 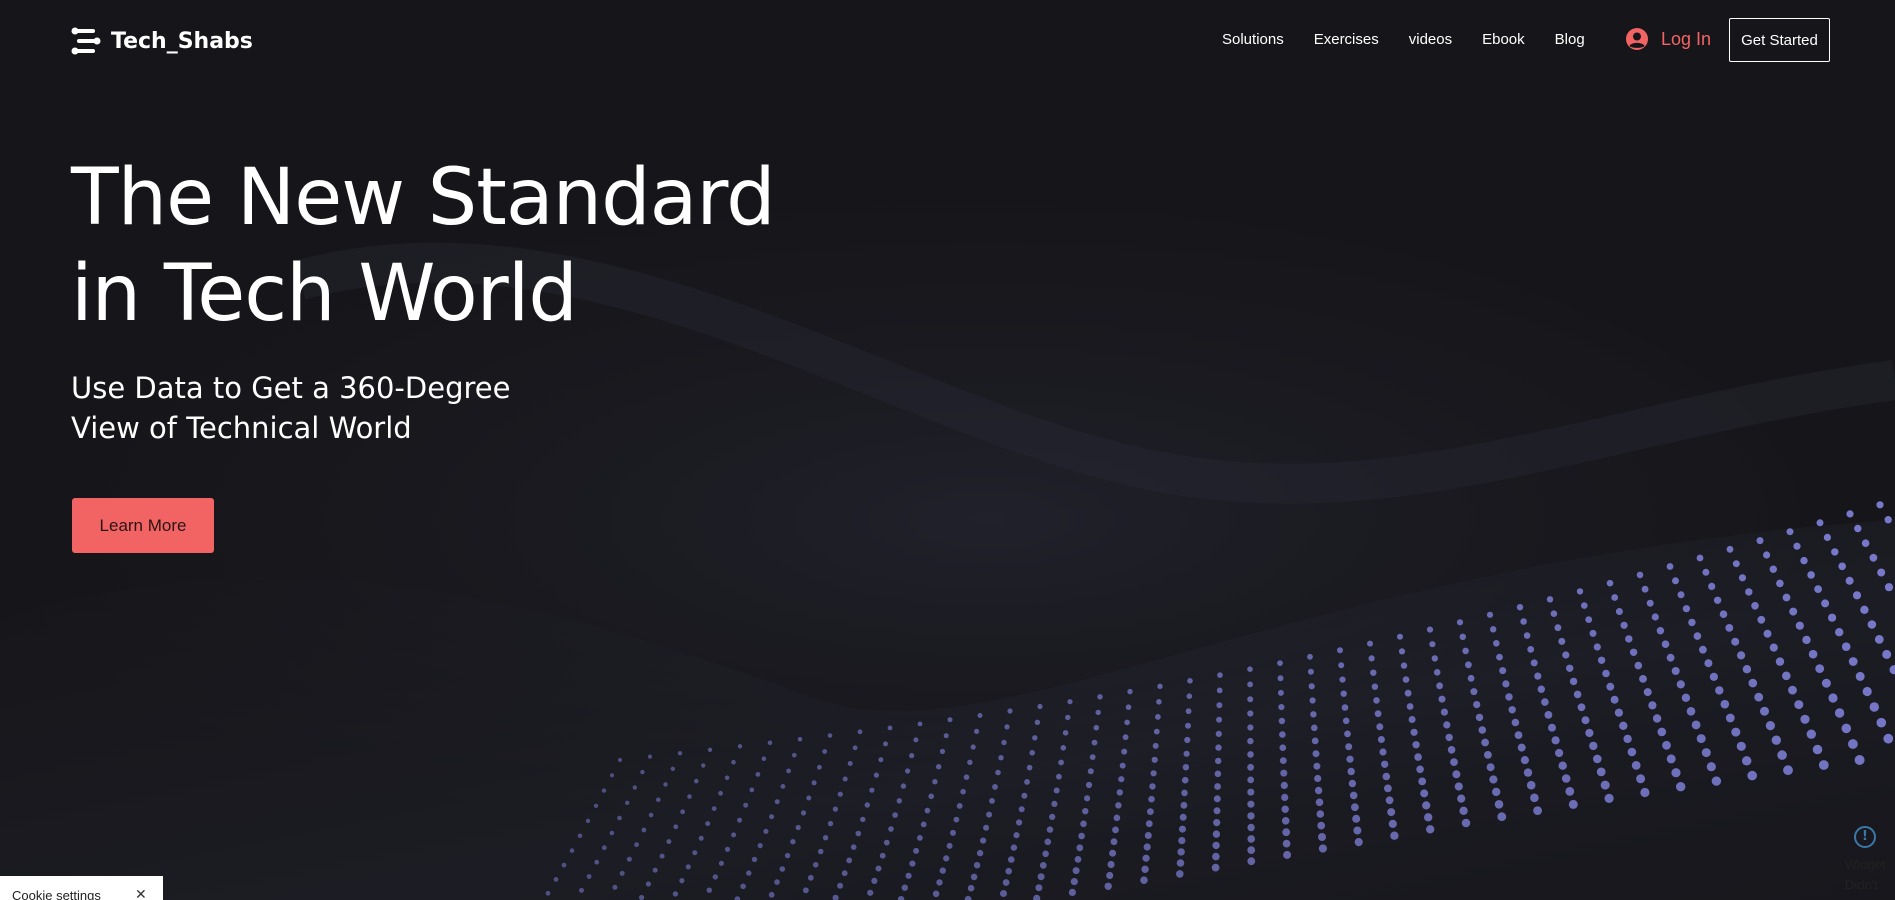 I want to click on cookie-settings-label: Cookie settings, so click(x=56, y=894).